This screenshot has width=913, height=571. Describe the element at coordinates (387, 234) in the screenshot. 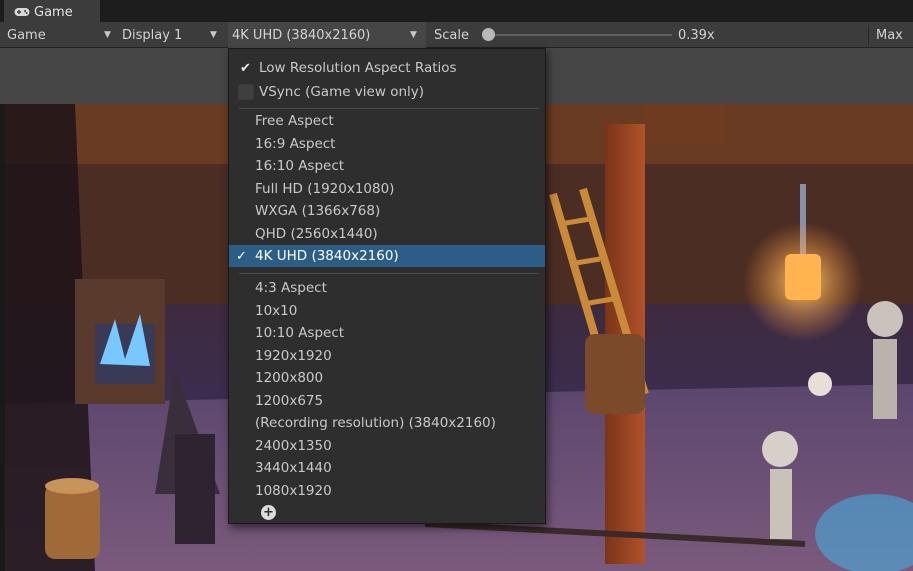

I see `menu-item-qhd: QHD (2560x1440)` at that location.